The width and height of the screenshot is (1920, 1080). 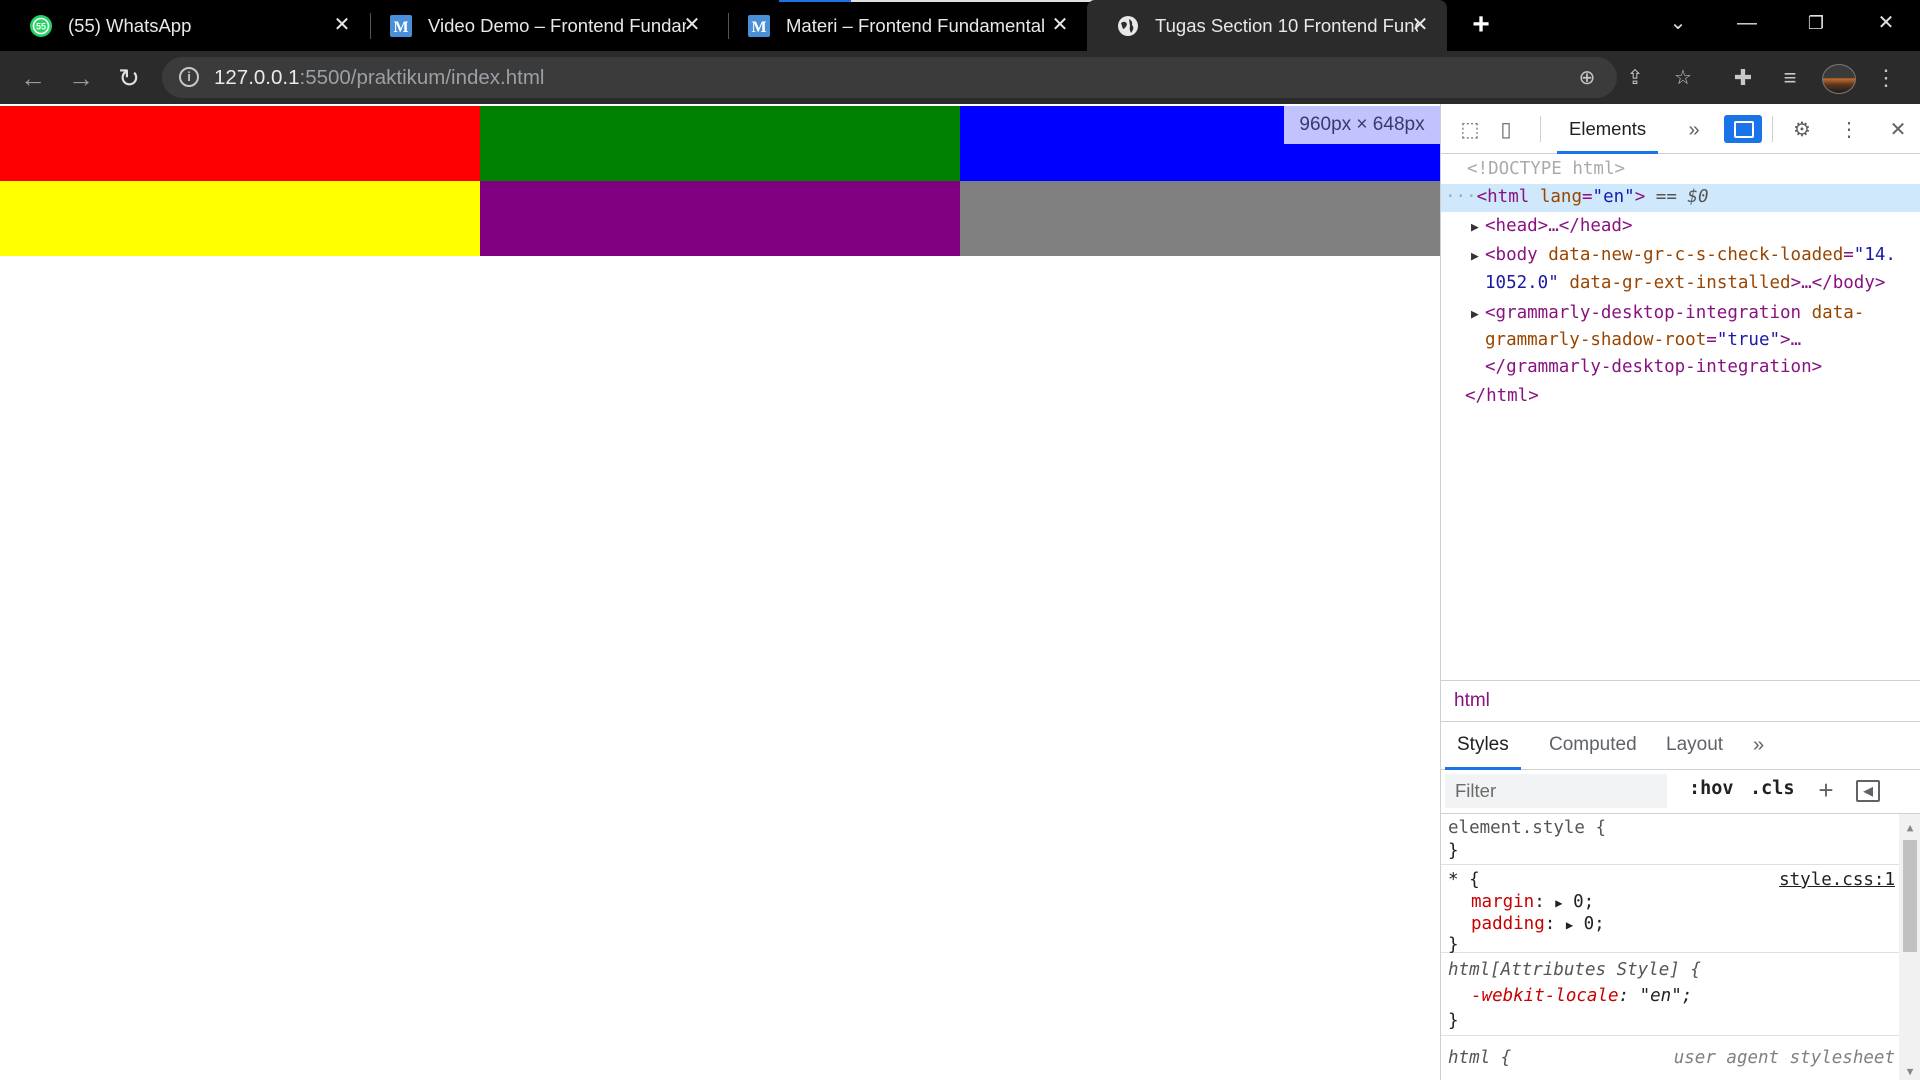 I want to click on styles-scrollbar: ▲ ▼, so click(x=1909, y=947).